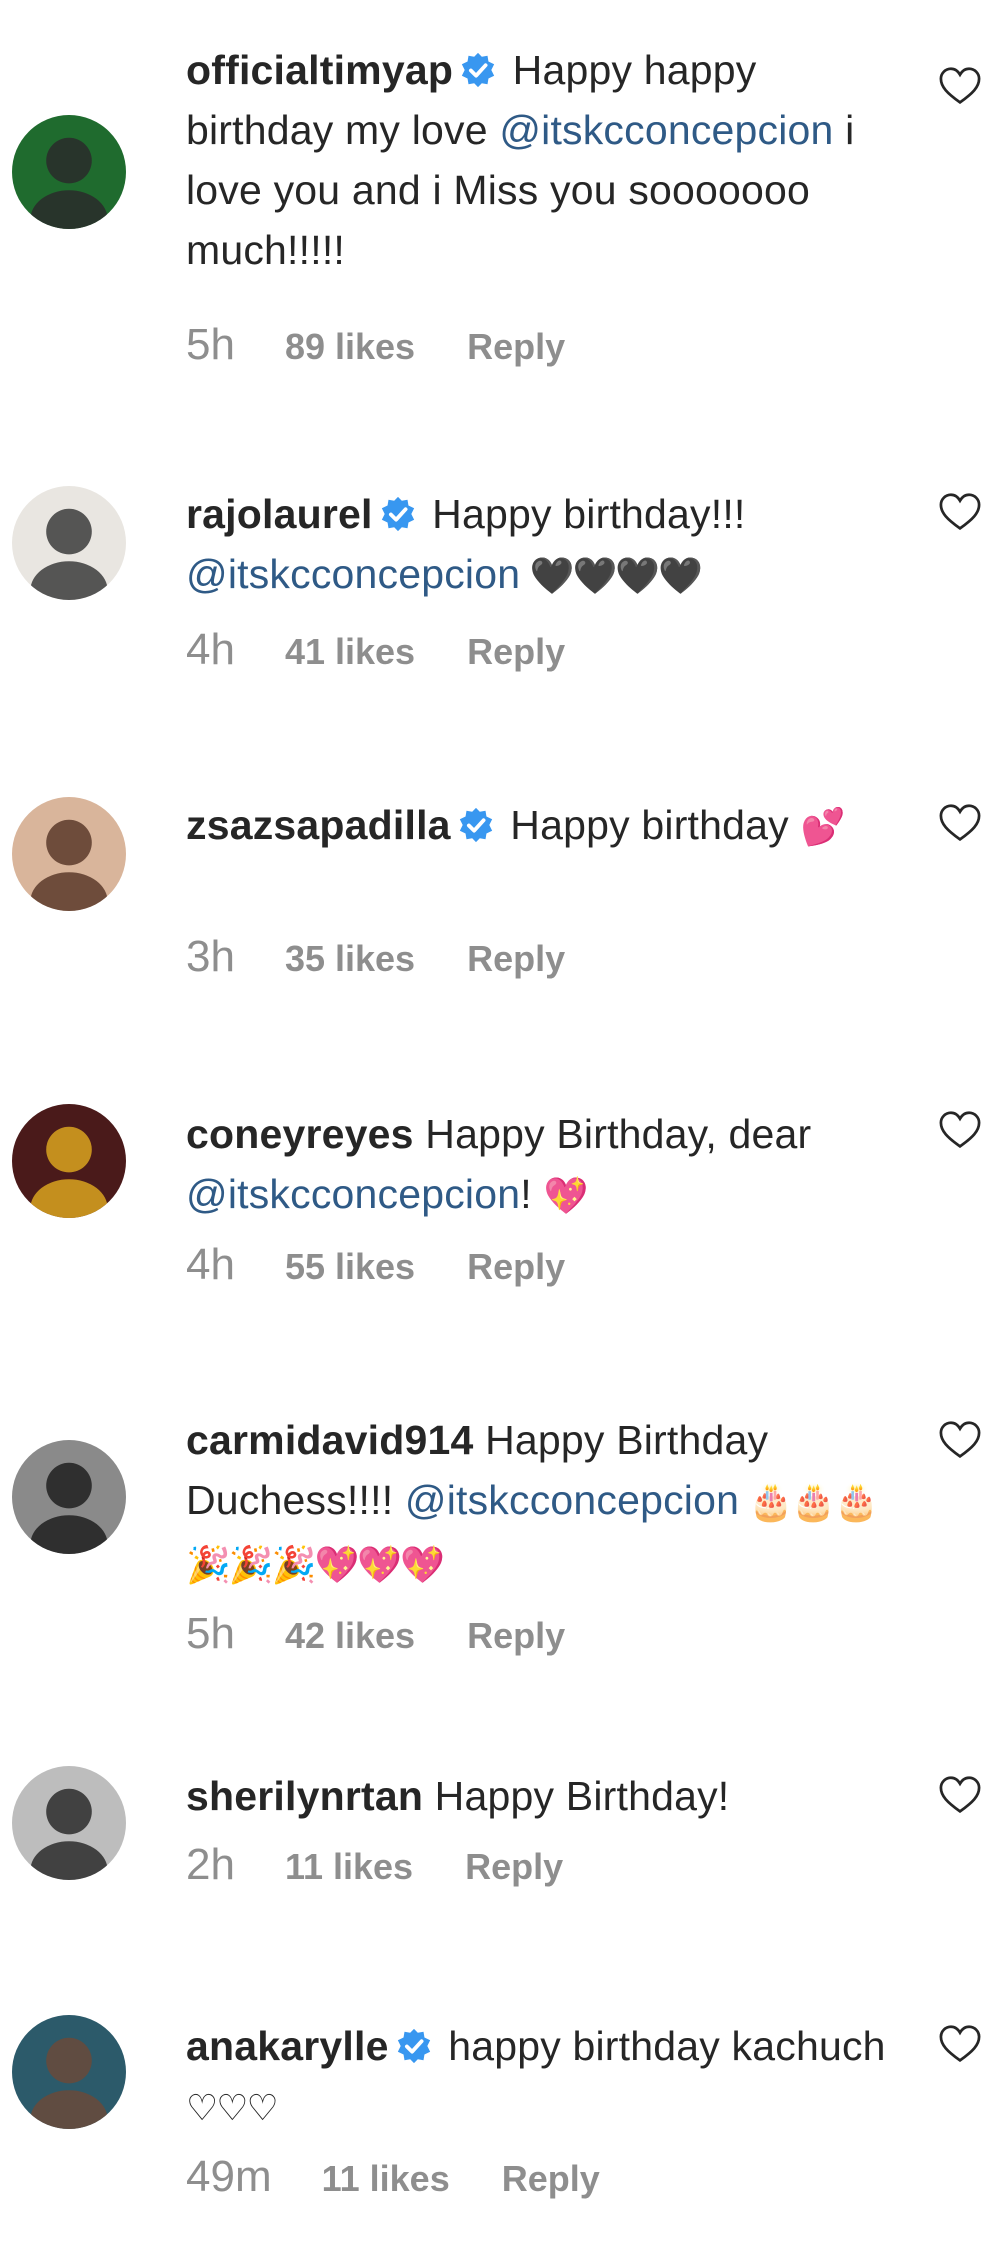 This screenshot has width=1000, height=2268. Describe the element at coordinates (319, 70) in the screenshot. I see `comment-username-link: officialtimyap` at that location.